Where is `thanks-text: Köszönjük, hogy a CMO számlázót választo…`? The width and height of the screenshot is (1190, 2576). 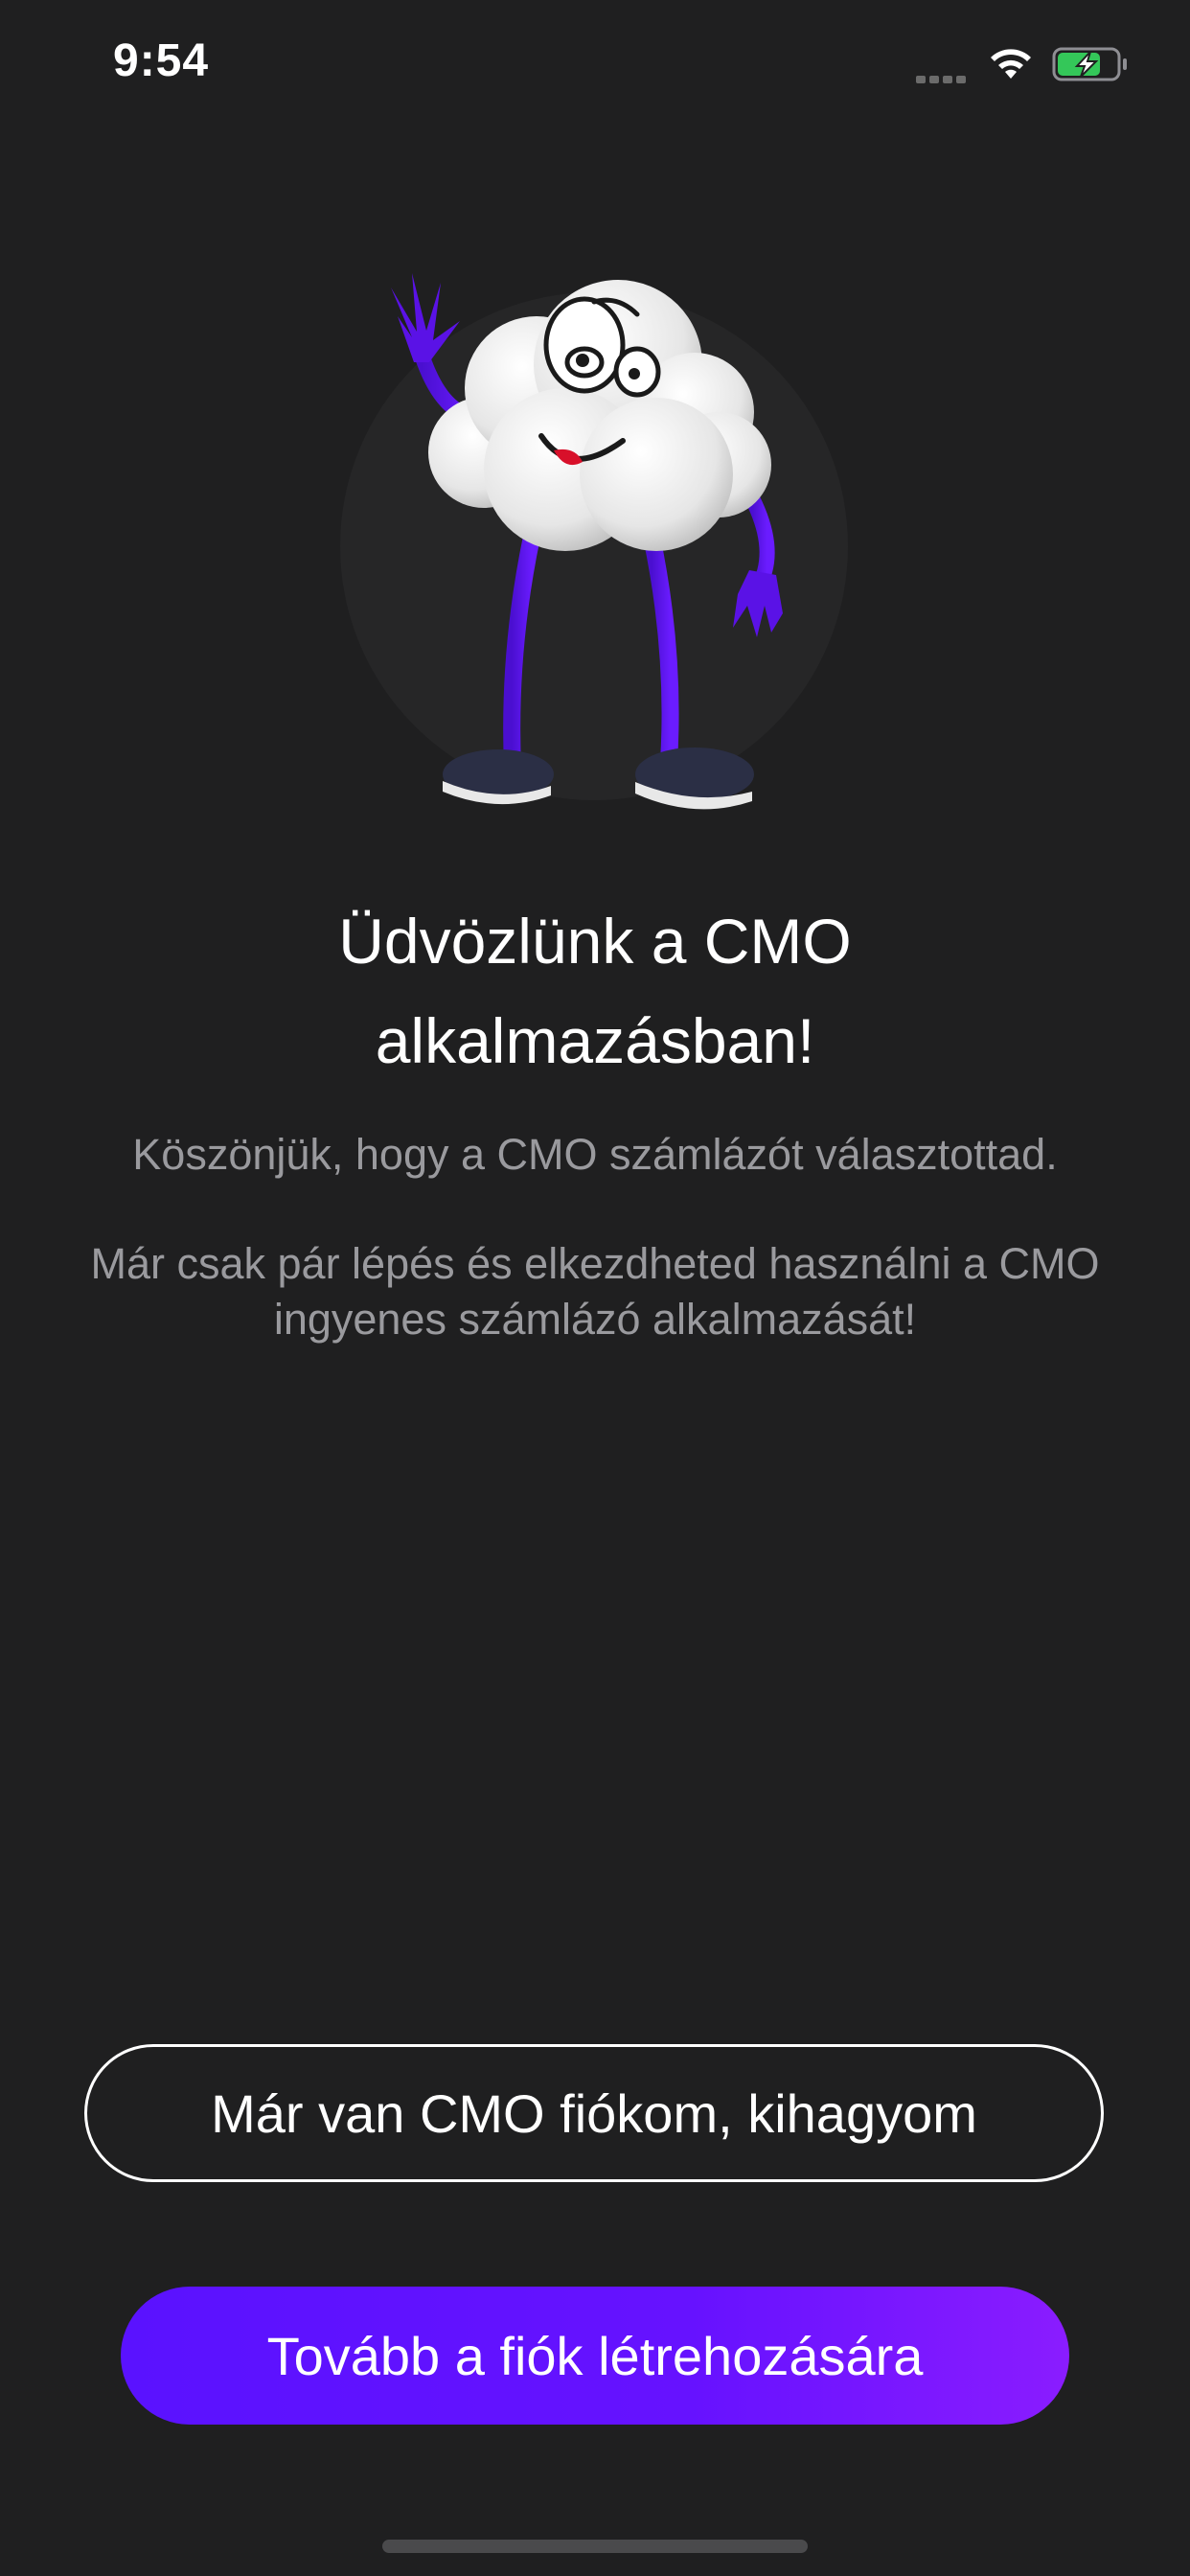
thanks-text: Köszönjük, hogy a CMO számlázót választo… is located at coordinates (595, 1154).